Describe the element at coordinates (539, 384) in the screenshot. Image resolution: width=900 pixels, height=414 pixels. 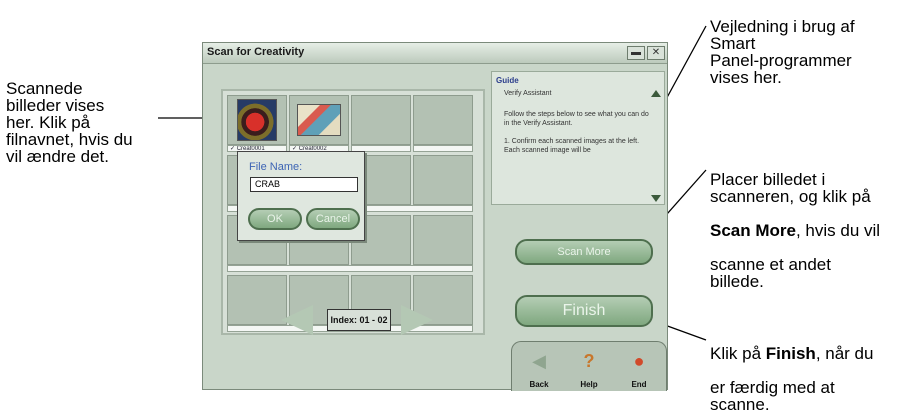
I see `back-label: Back` at that location.